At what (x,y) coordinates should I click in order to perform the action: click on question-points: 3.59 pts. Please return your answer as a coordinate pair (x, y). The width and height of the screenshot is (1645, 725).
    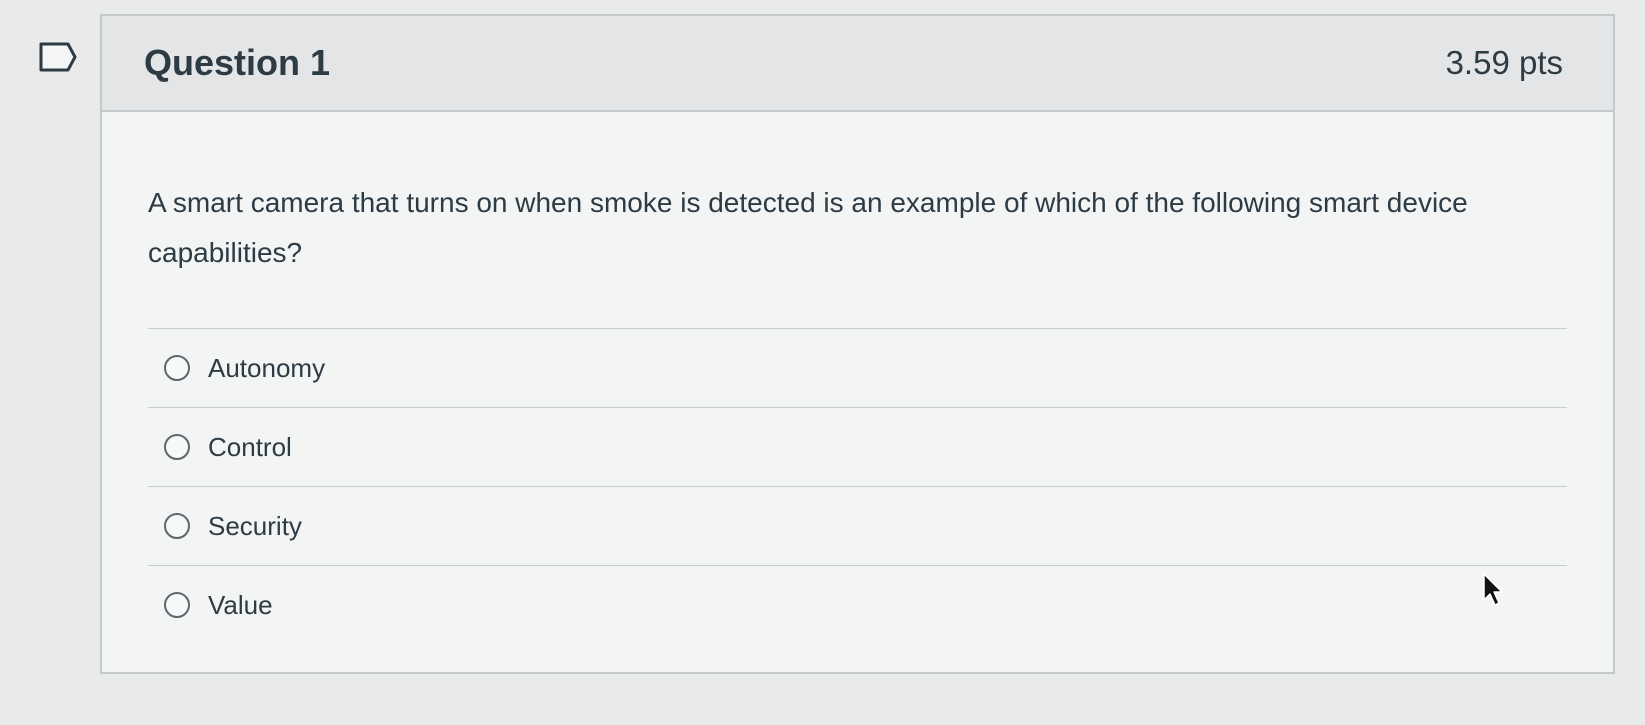
    Looking at the image, I should click on (1504, 62).